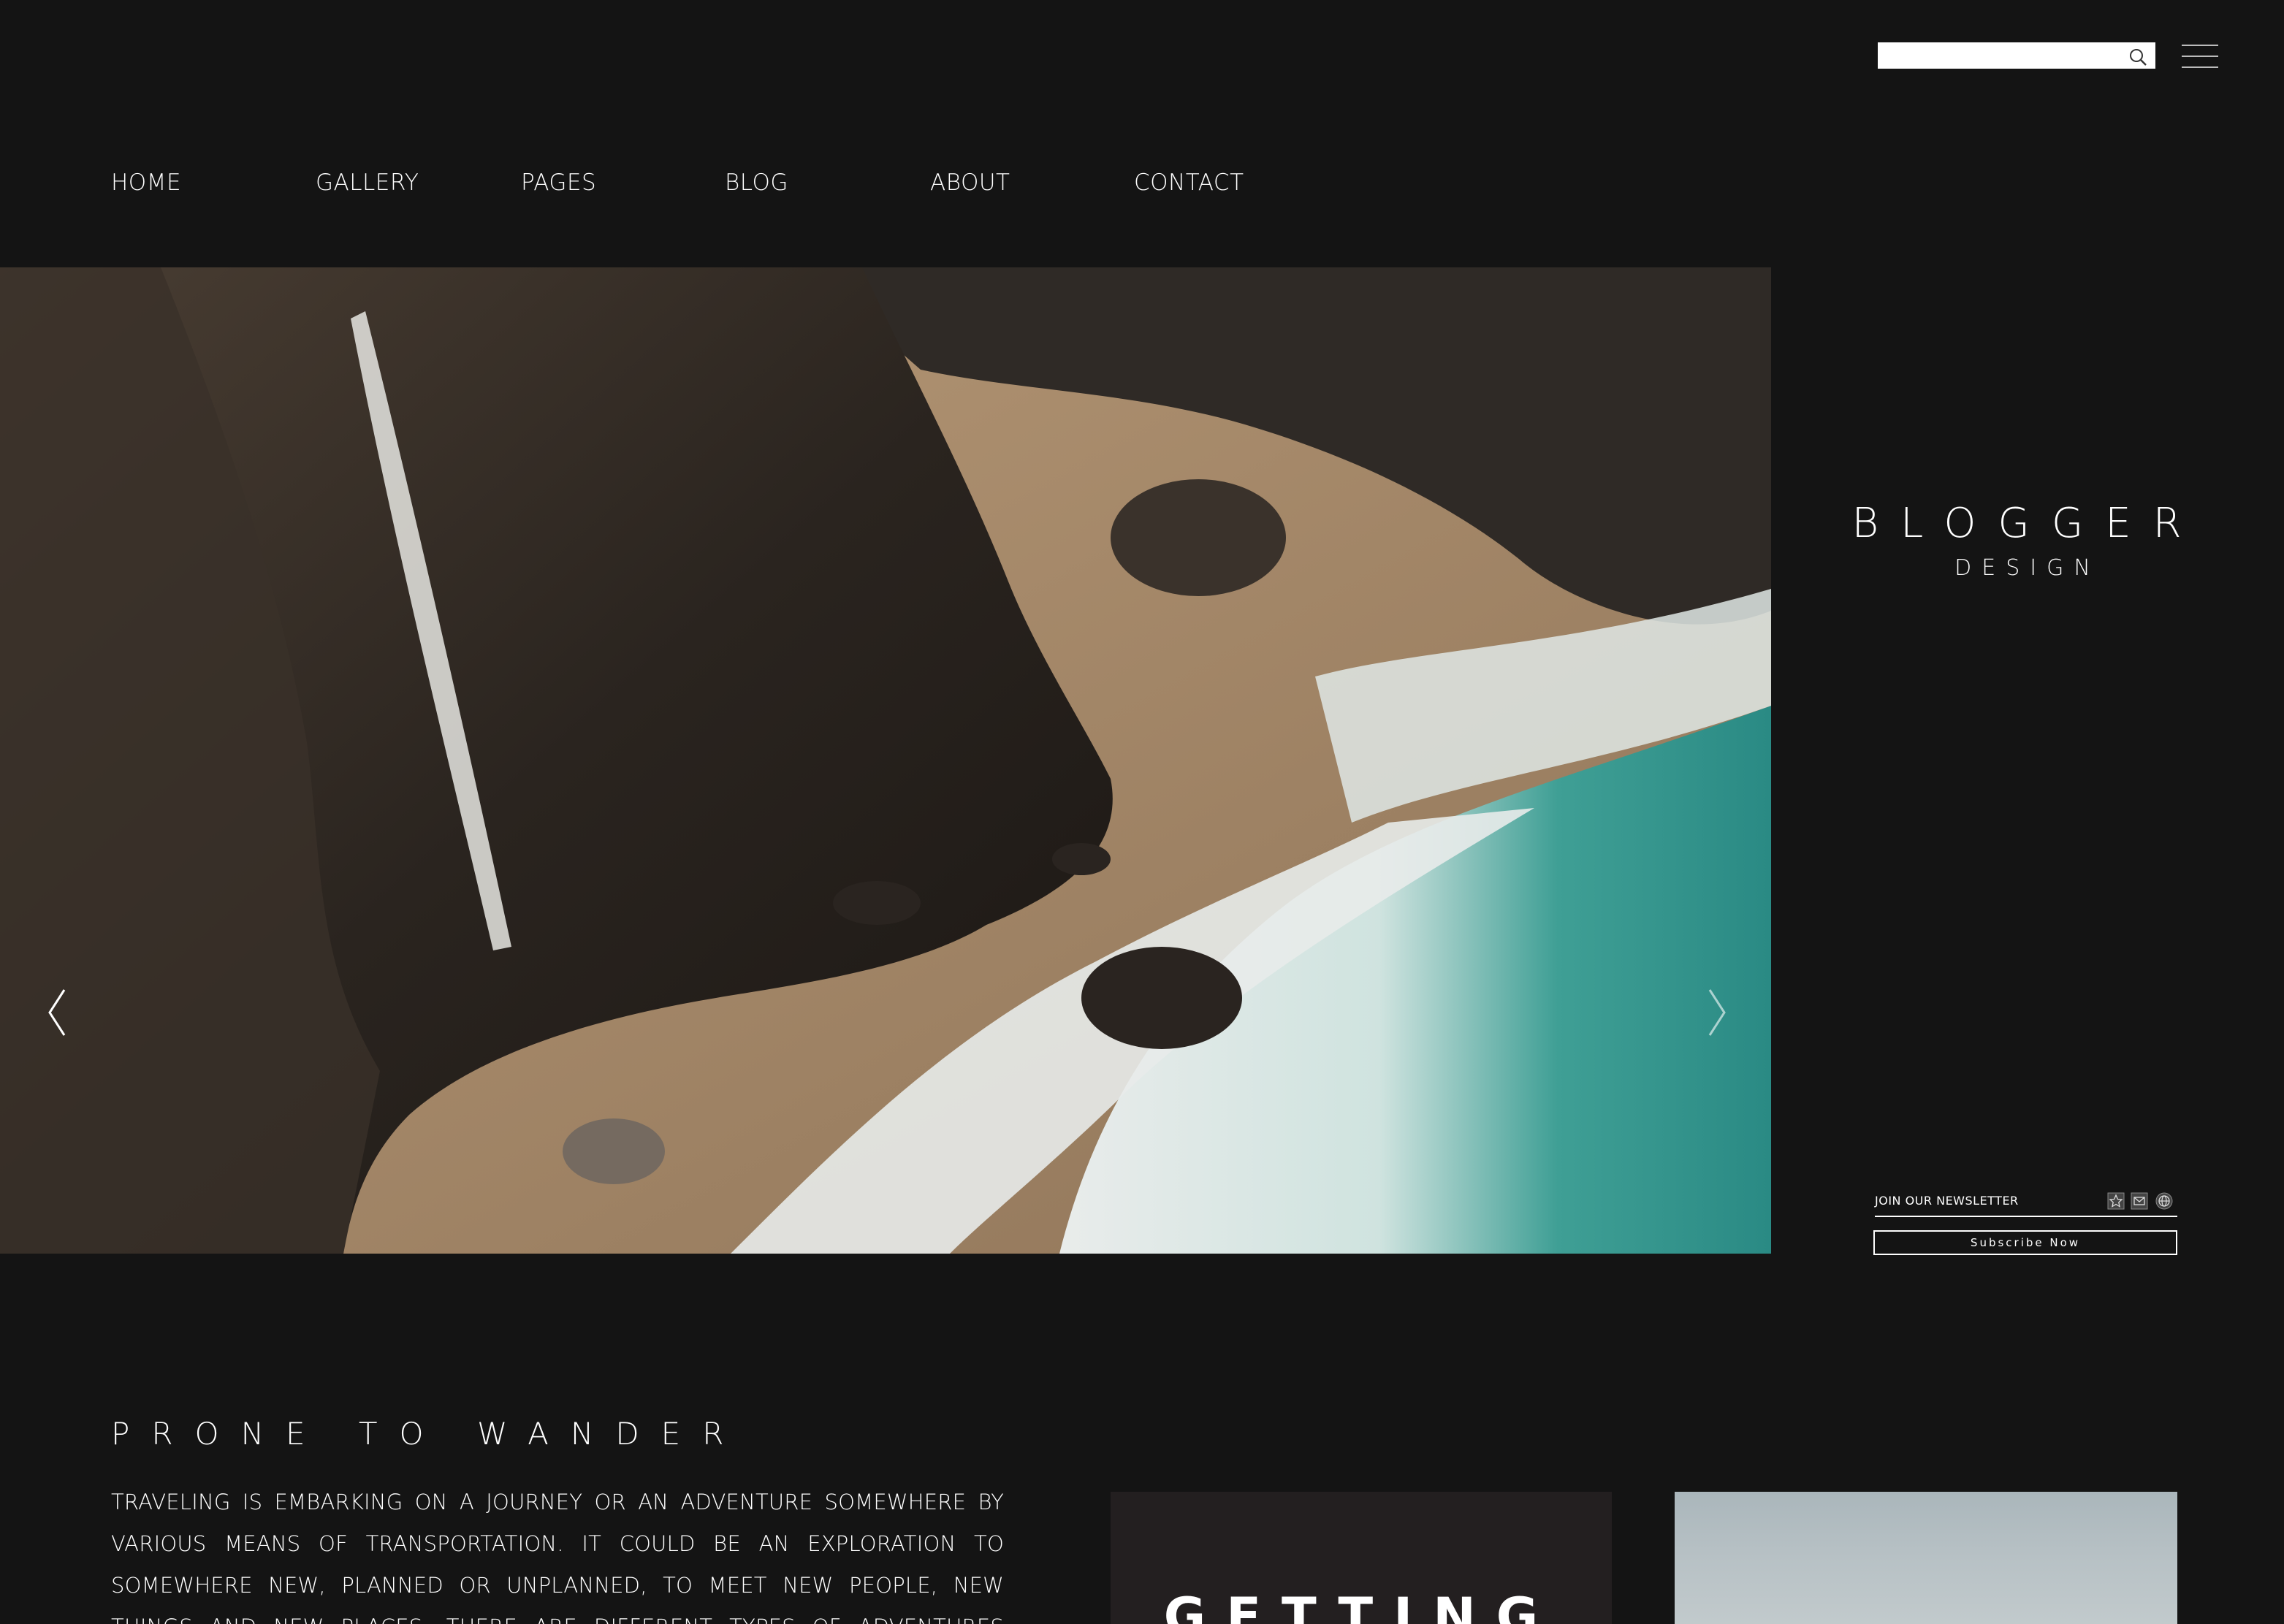 The image size is (2284, 1624). Describe the element at coordinates (428, 1434) in the screenshot. I see `section-title: PRONE TO WANDER` at that location.